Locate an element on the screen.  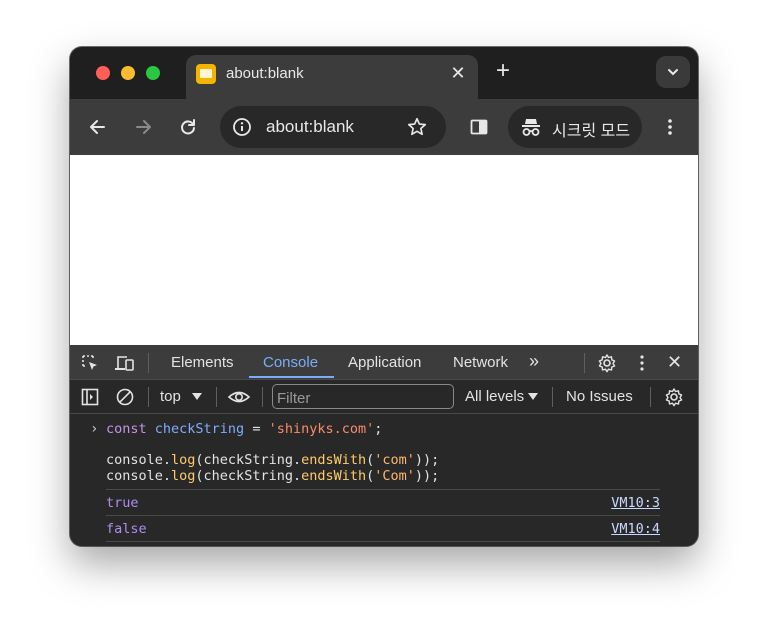
console-output-row: false VM10:4 is located at coordinates (383, 528).